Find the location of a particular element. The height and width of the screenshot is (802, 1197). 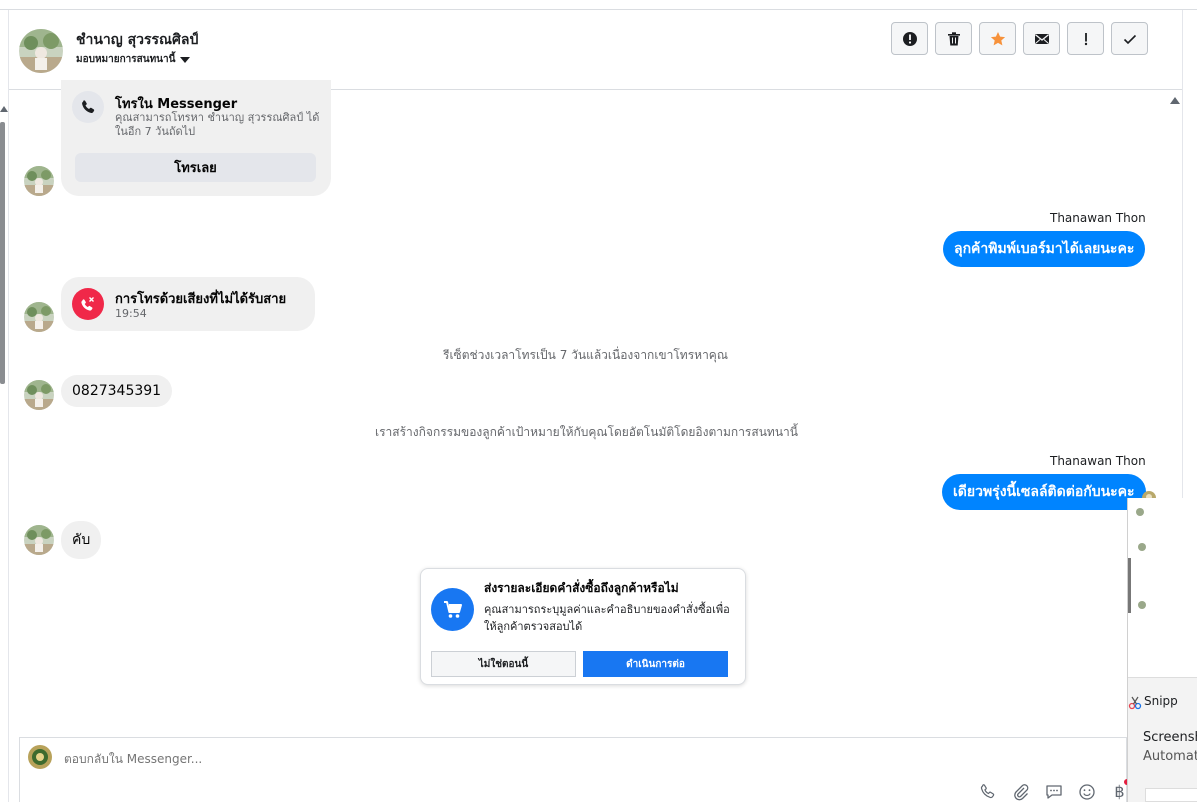

chat-bubble-icon is located at coordinates (1053, 791).